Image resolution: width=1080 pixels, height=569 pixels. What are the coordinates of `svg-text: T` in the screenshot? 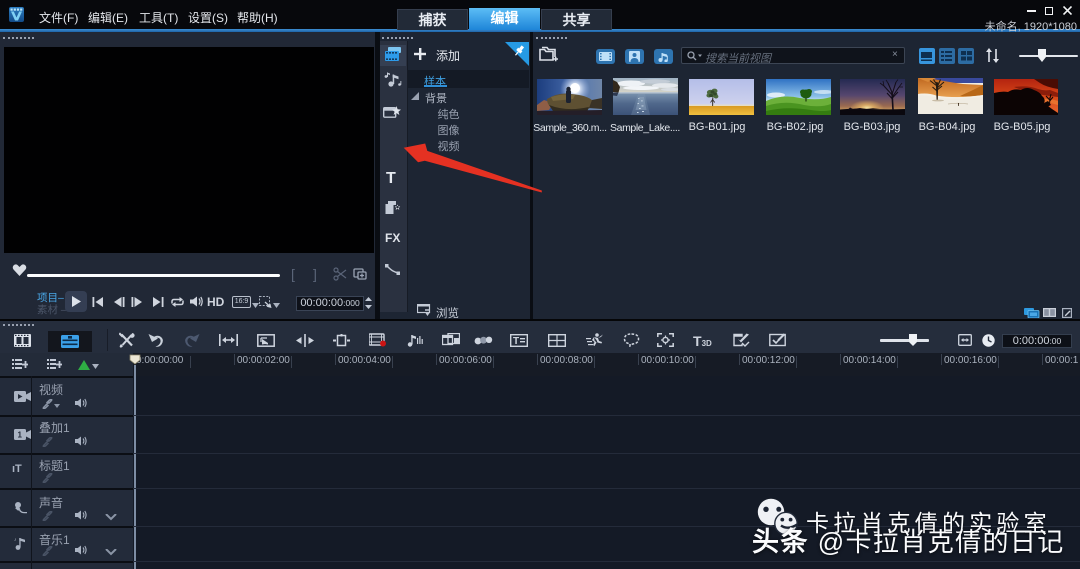 It's located at (516, 341).